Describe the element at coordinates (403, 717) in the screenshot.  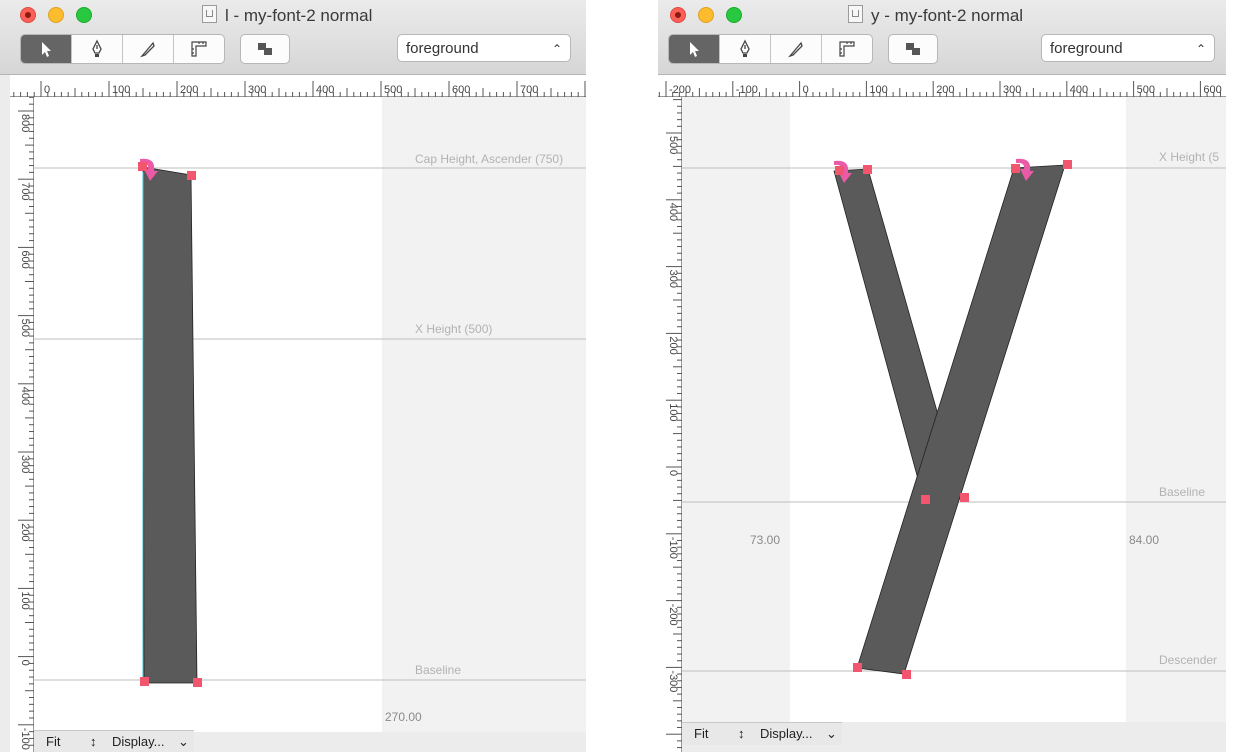
I see `advance-width-label: 270.00` at that location.